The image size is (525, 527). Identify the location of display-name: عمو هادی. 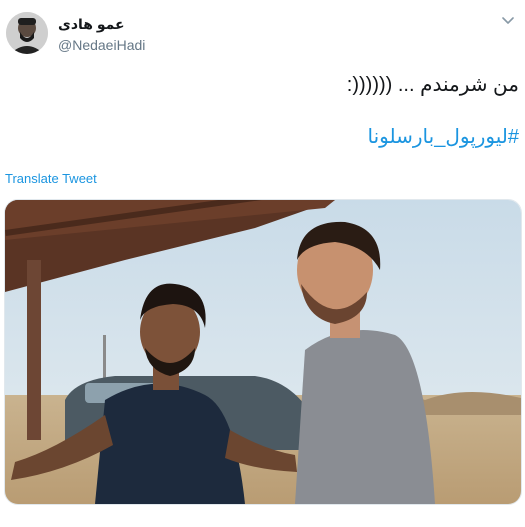
(91, 24).